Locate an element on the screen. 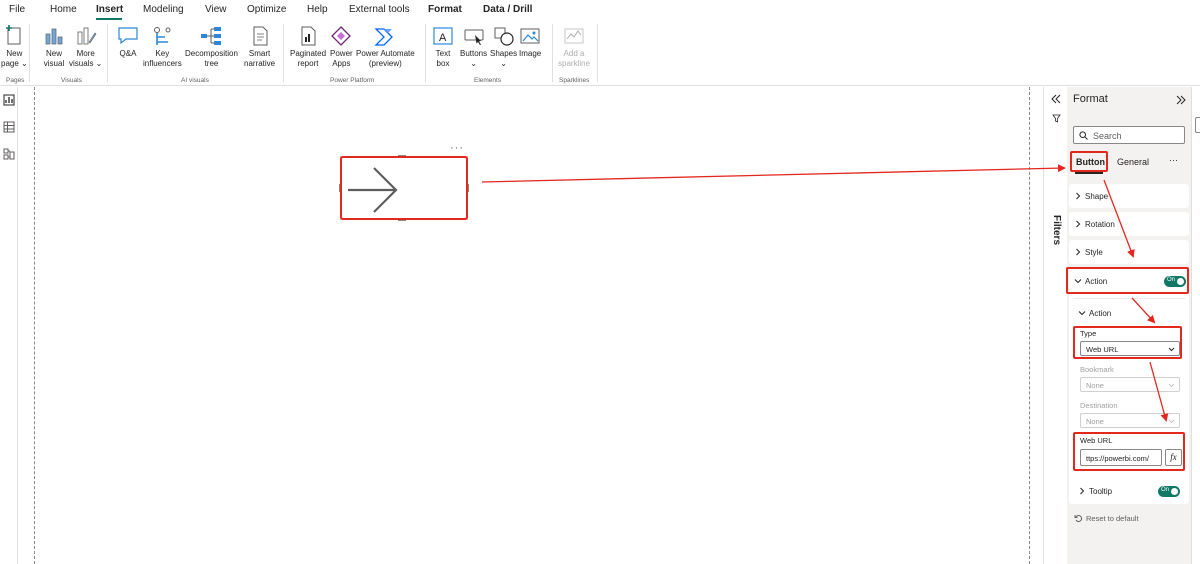 The height and width of the screenshot is (564, 1200). menu-modeling: Modeling is located at coordinates (163, 9).